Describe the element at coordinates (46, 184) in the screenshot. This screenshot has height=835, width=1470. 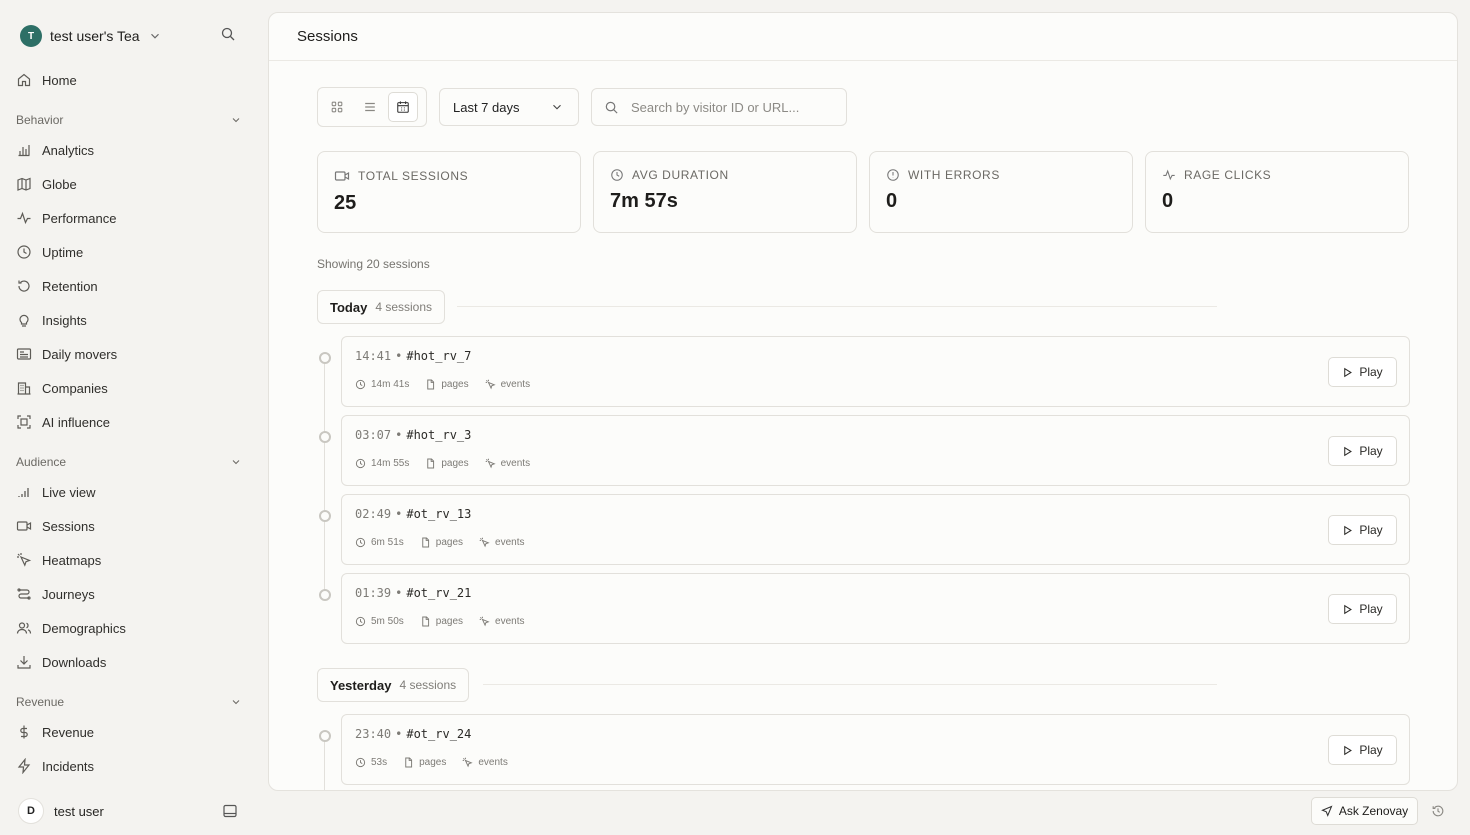
I see `sidebar-item-globe: Globe` at that location.